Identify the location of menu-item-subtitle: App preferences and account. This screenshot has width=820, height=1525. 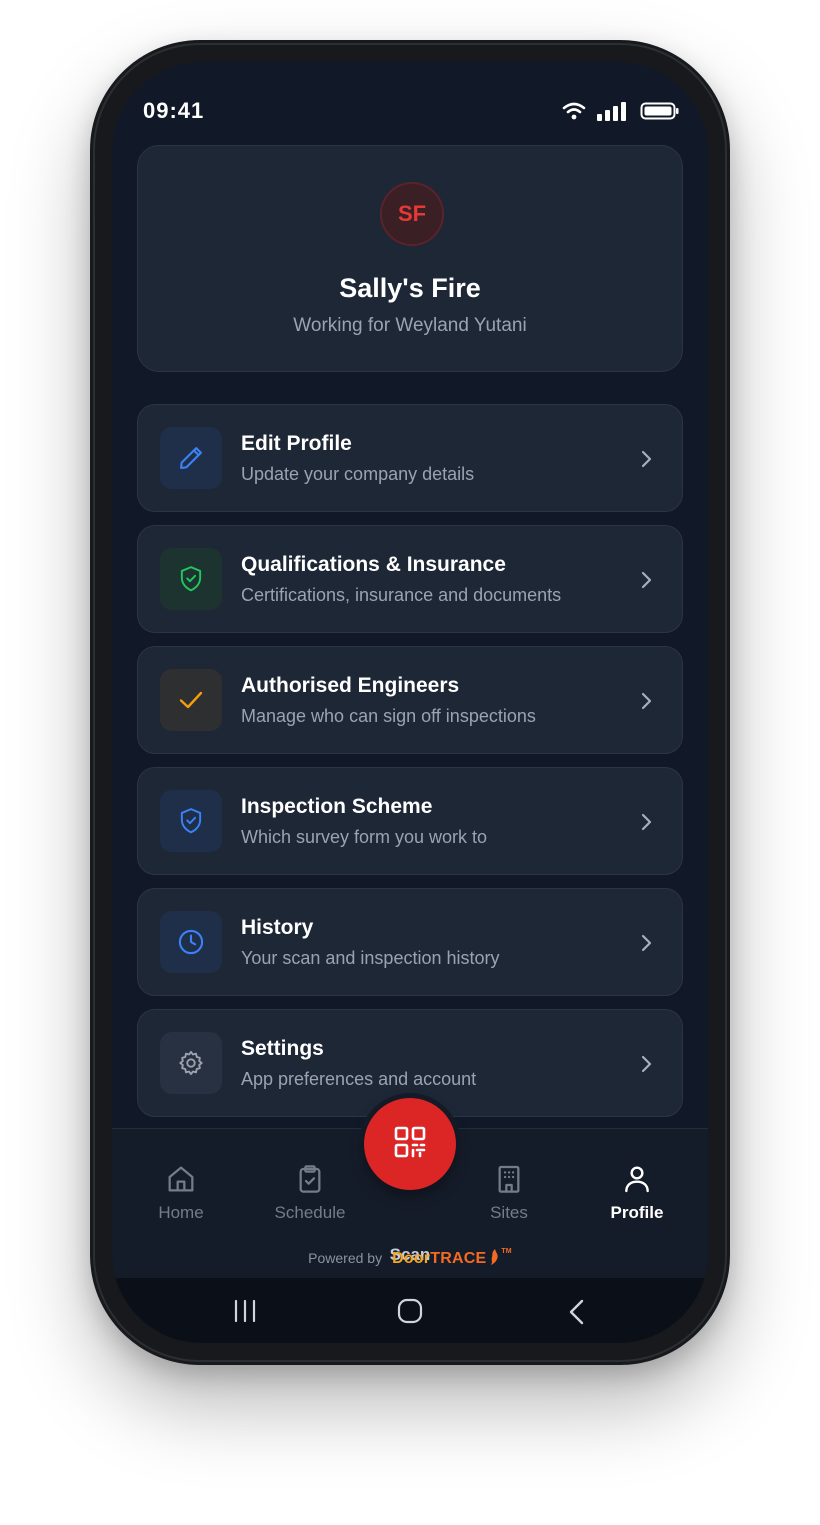
(359, 1079).